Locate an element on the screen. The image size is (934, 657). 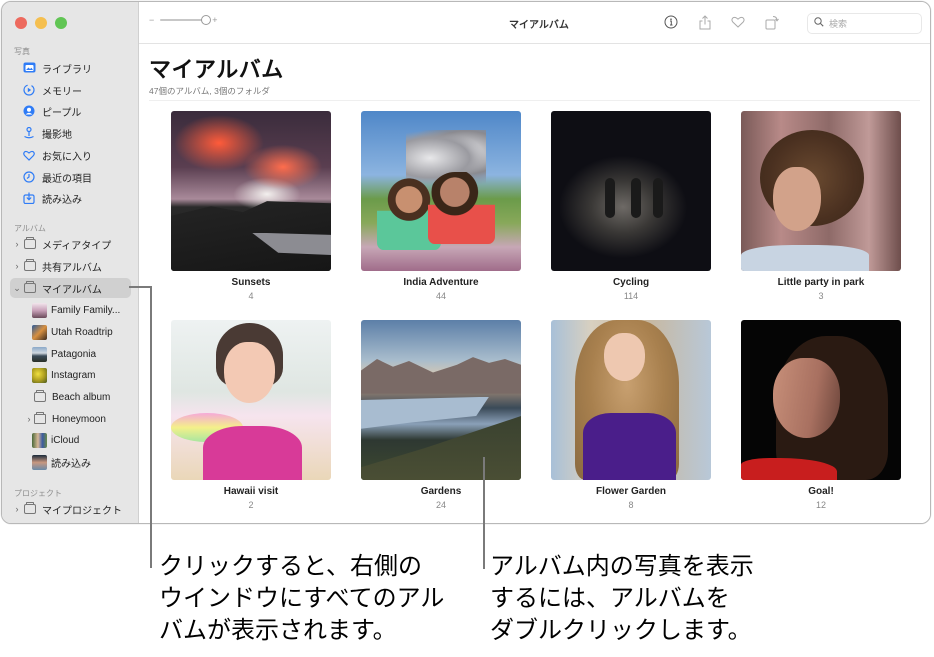
clock-icon is located at coordinates (29, 177).